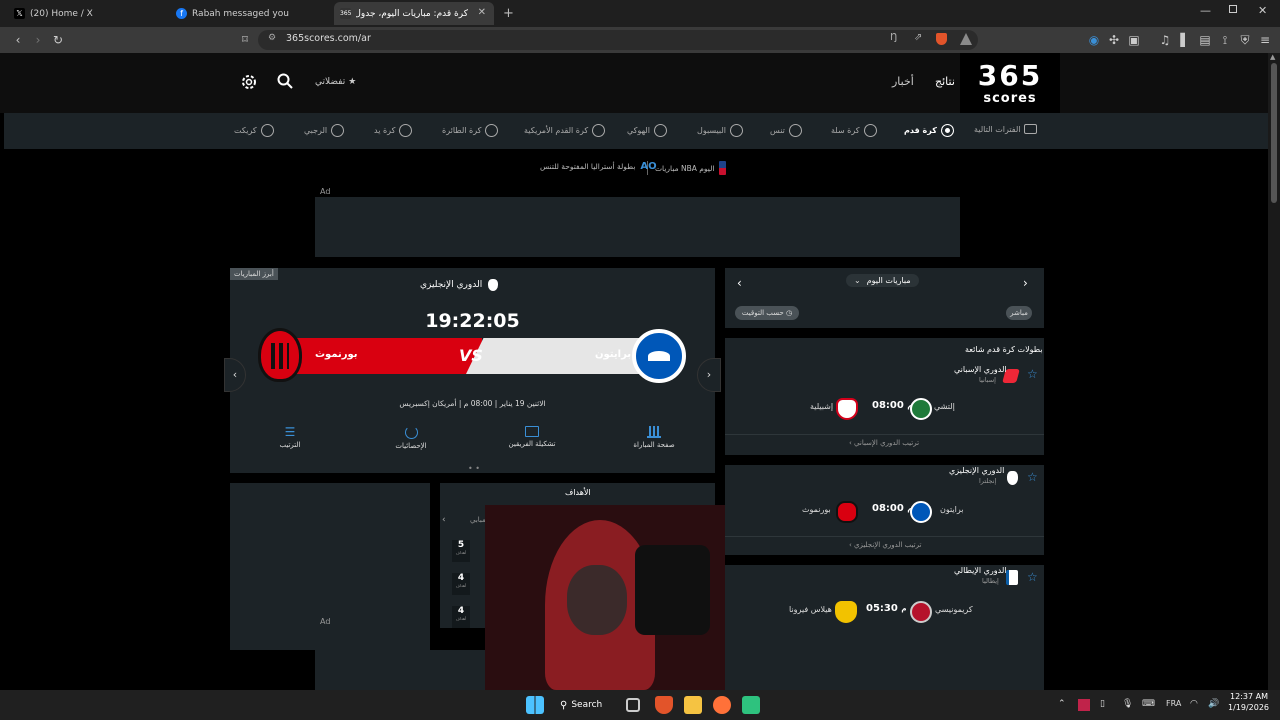 This screenshot has width=1280, height=720. What do you see at coordinates (1134, 40) in the screenshot?
I see `screenshot-icon: ▣` at bounding box center [1134, 40].